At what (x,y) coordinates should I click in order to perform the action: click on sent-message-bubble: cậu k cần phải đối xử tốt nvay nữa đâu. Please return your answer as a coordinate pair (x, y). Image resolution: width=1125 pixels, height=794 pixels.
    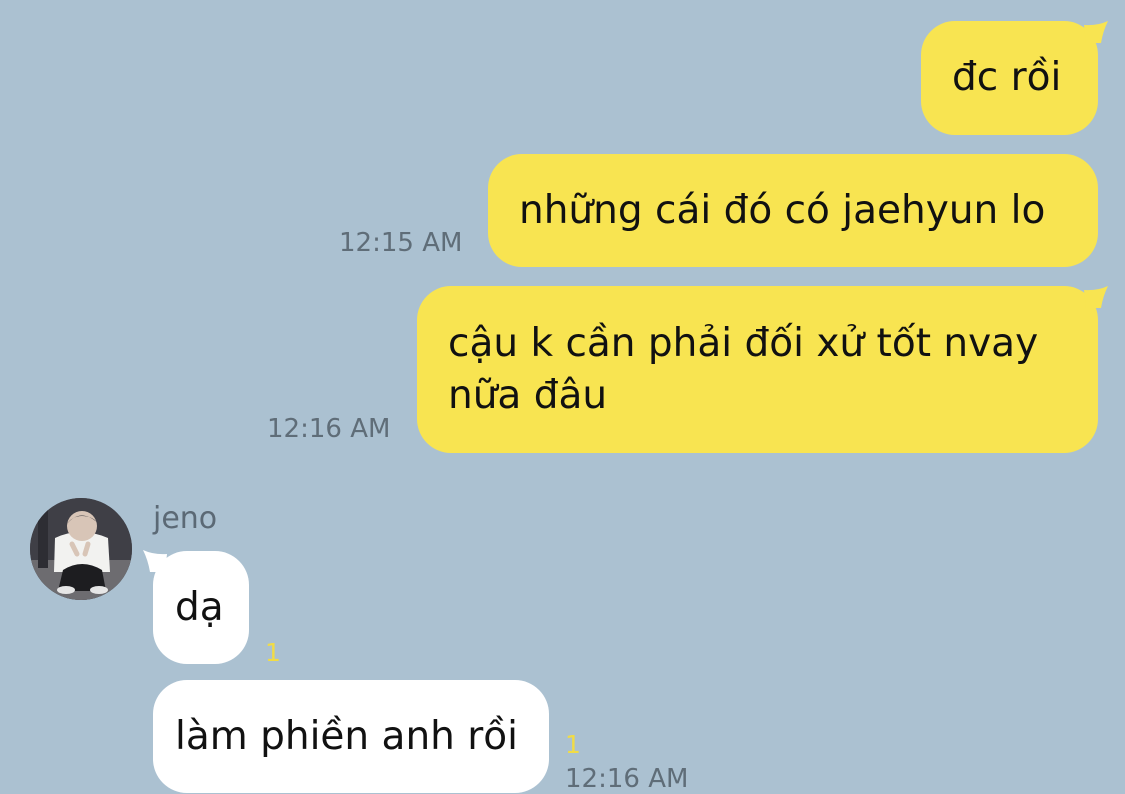
    Looking at the image, I should click on (757, 369).